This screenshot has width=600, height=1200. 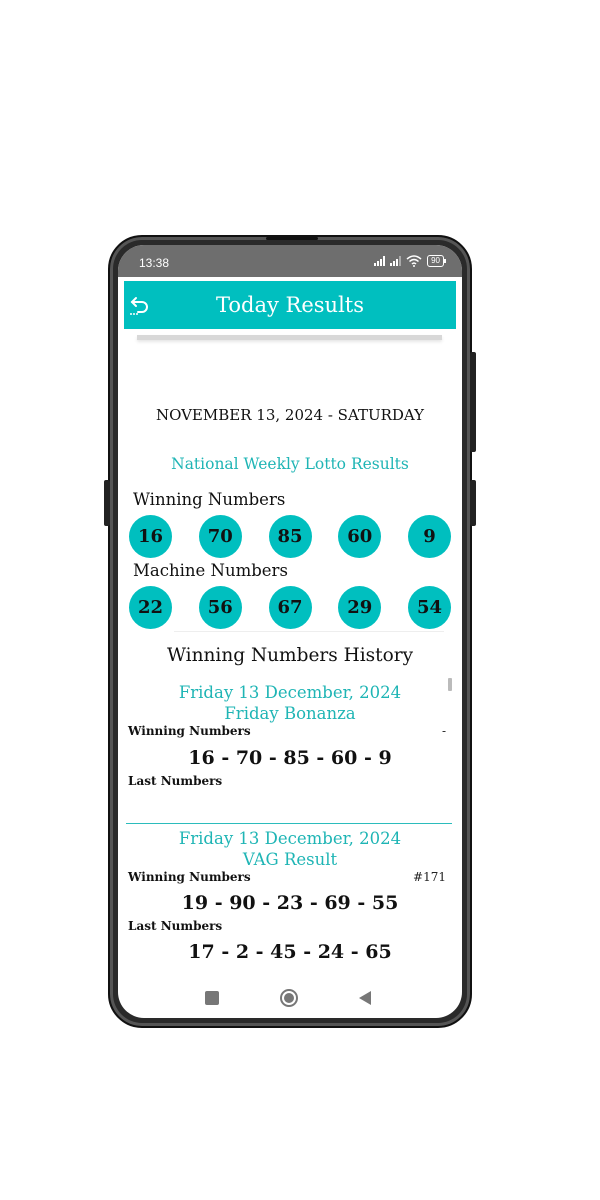 What do you see at coordinates (290, 415) in the screenshot?
I see `today-date: NOVEMBER 13, 2024 - SATURDAY` at bounding box center [290, 415].